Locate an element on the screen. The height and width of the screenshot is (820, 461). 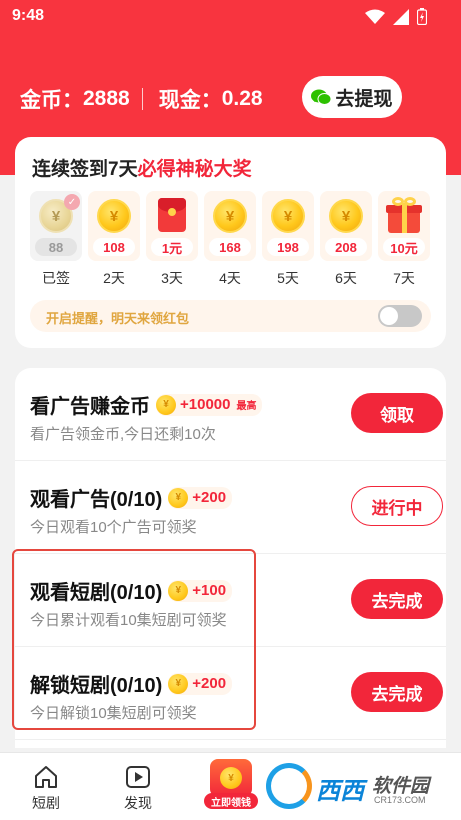
signin-title: 连续签到7天必得神秘大奖 is located at coordinates (142, 167).